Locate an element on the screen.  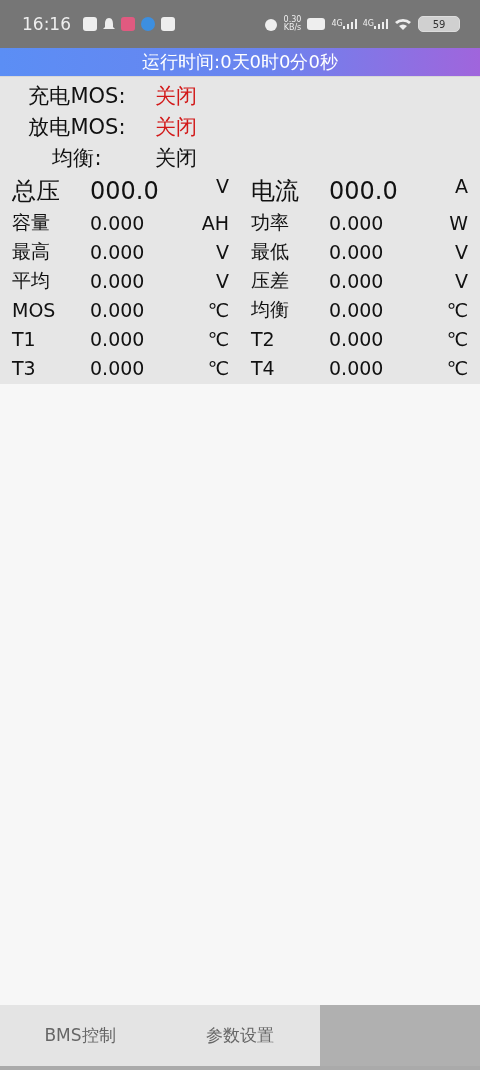
net-unit: KB/s is located at coordinates (292, 28).